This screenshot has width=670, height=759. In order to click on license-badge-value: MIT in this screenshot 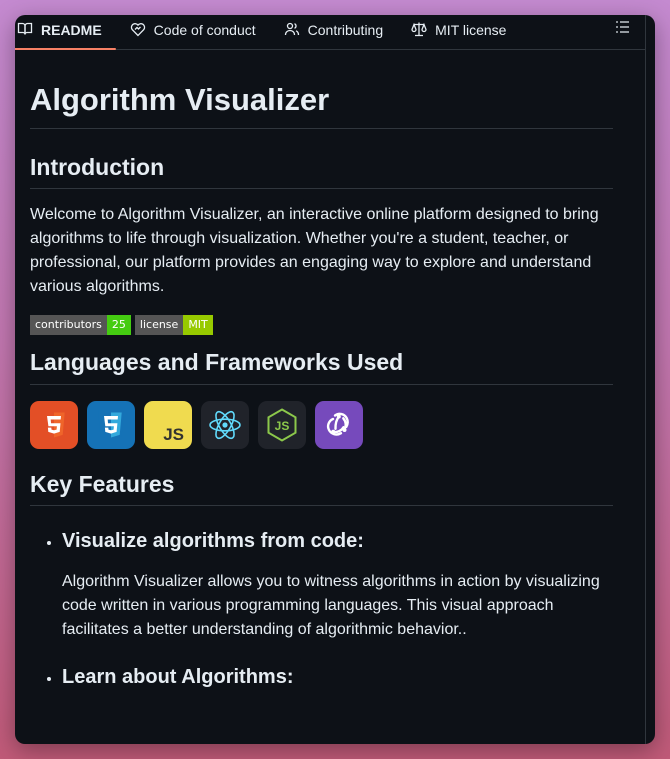, I will do `click(198, 325)`.